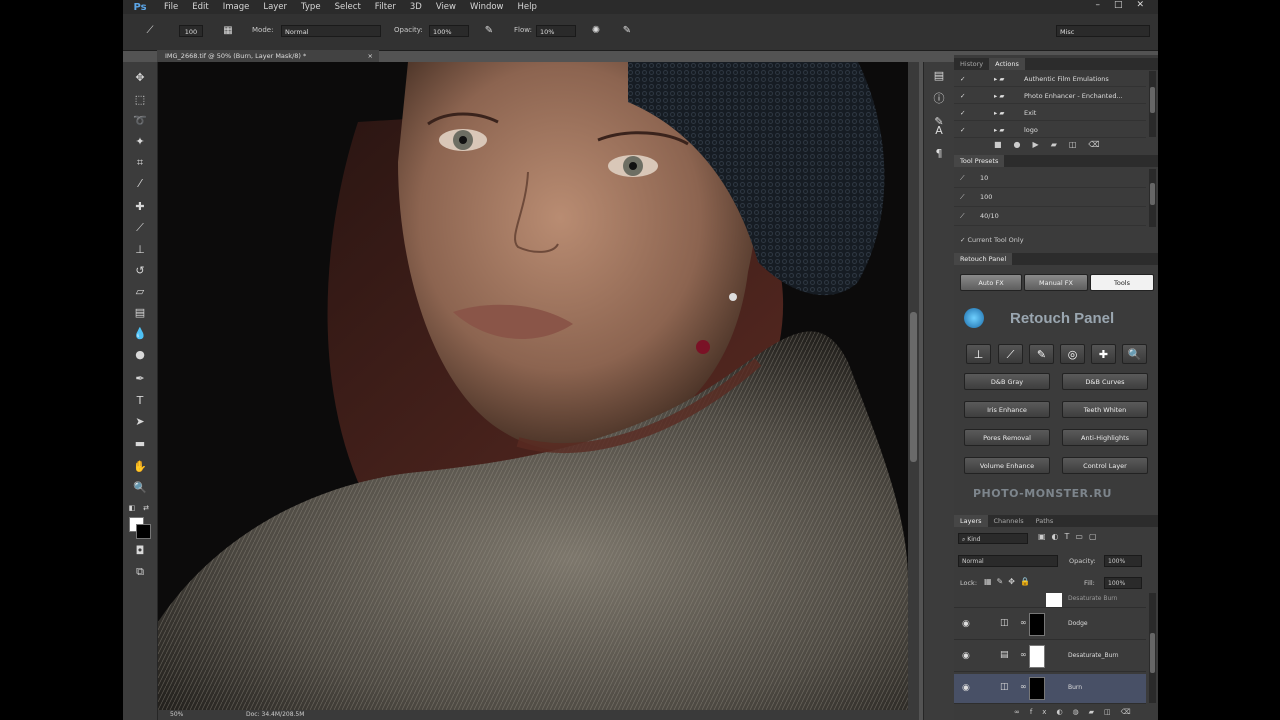  I want to click on tab-actions: Actions, so click(1007, 64).